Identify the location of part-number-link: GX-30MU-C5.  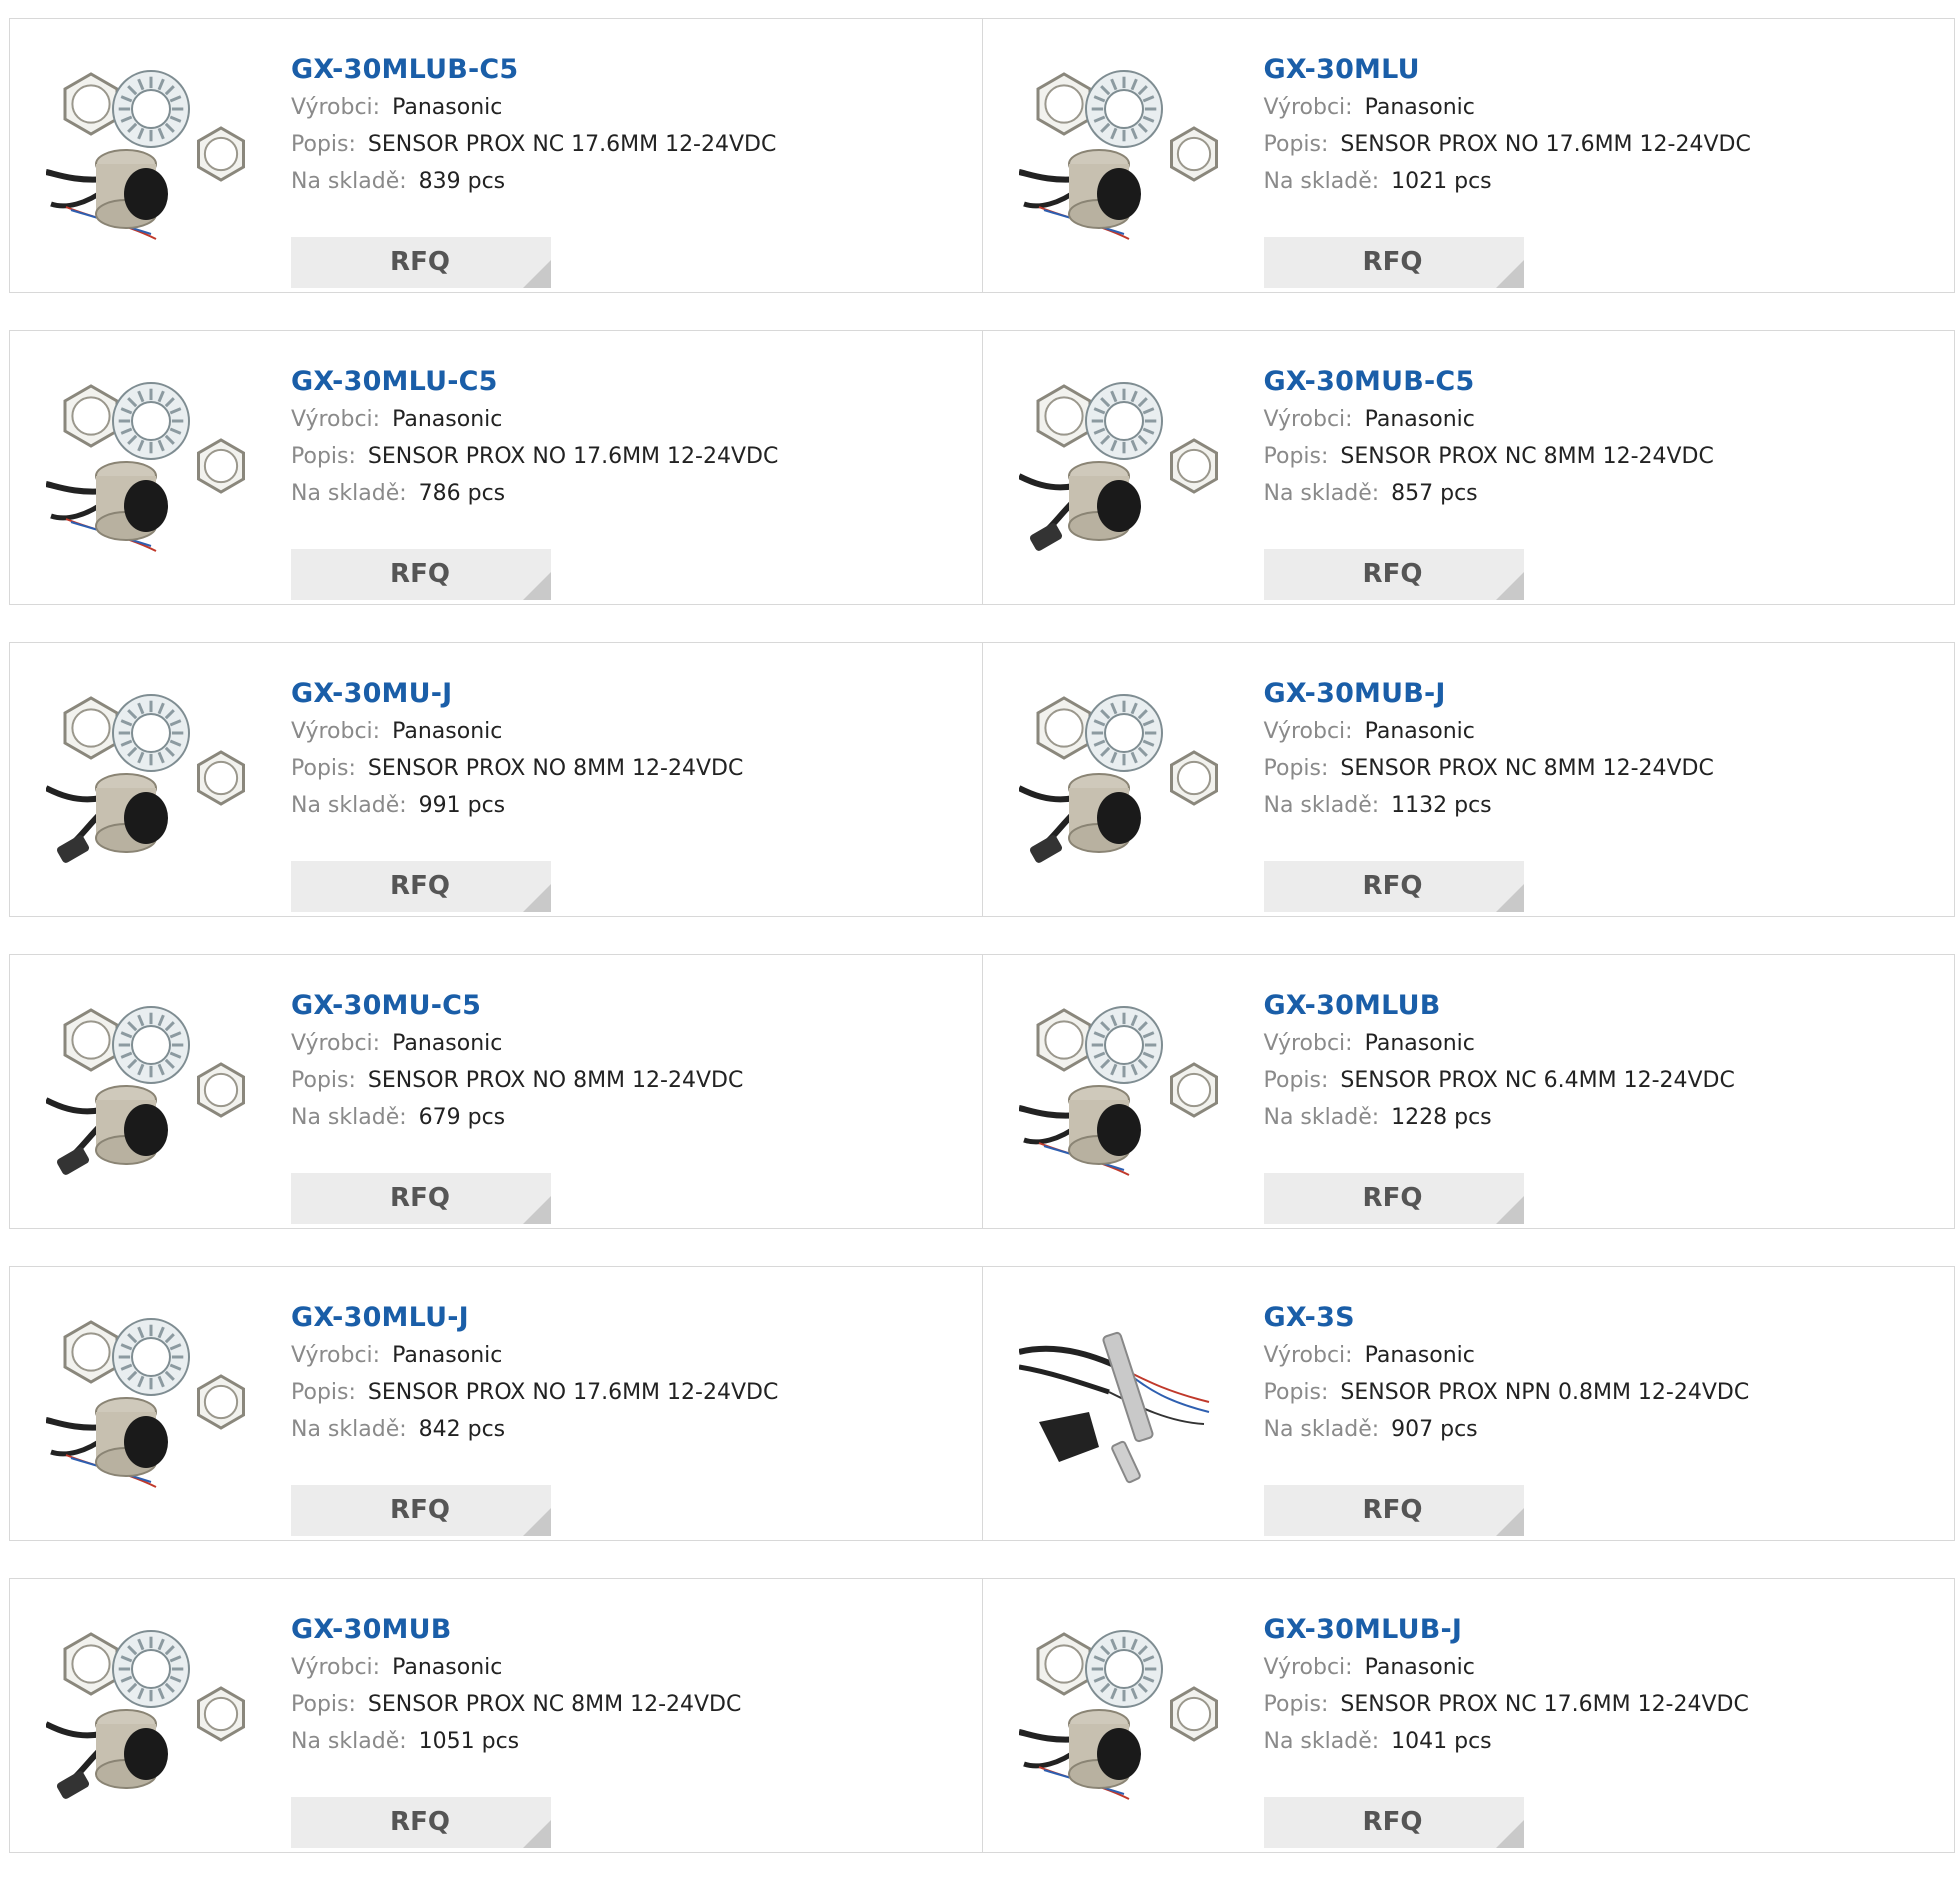
(517, 1006).